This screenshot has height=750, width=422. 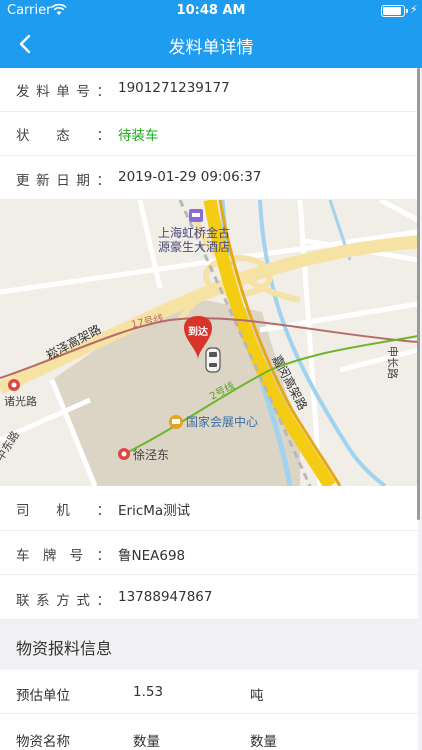 What do you see at coordinates (152, 556) in the screenshot?
I see `plate-value: 鲁NEA698` at bounding box center [152, 556].